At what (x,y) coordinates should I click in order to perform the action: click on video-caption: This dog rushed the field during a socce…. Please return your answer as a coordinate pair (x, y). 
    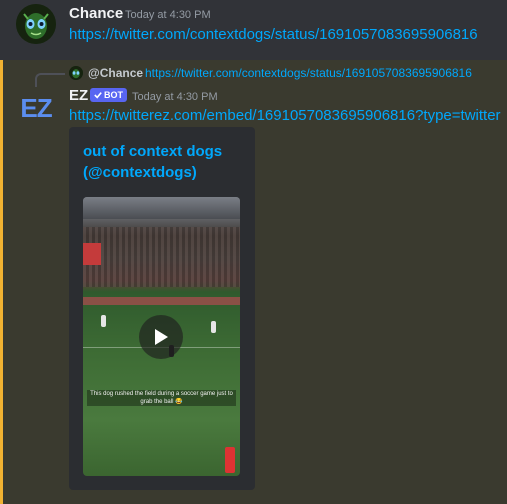
    Looking at the image, I should click on (161, 398).